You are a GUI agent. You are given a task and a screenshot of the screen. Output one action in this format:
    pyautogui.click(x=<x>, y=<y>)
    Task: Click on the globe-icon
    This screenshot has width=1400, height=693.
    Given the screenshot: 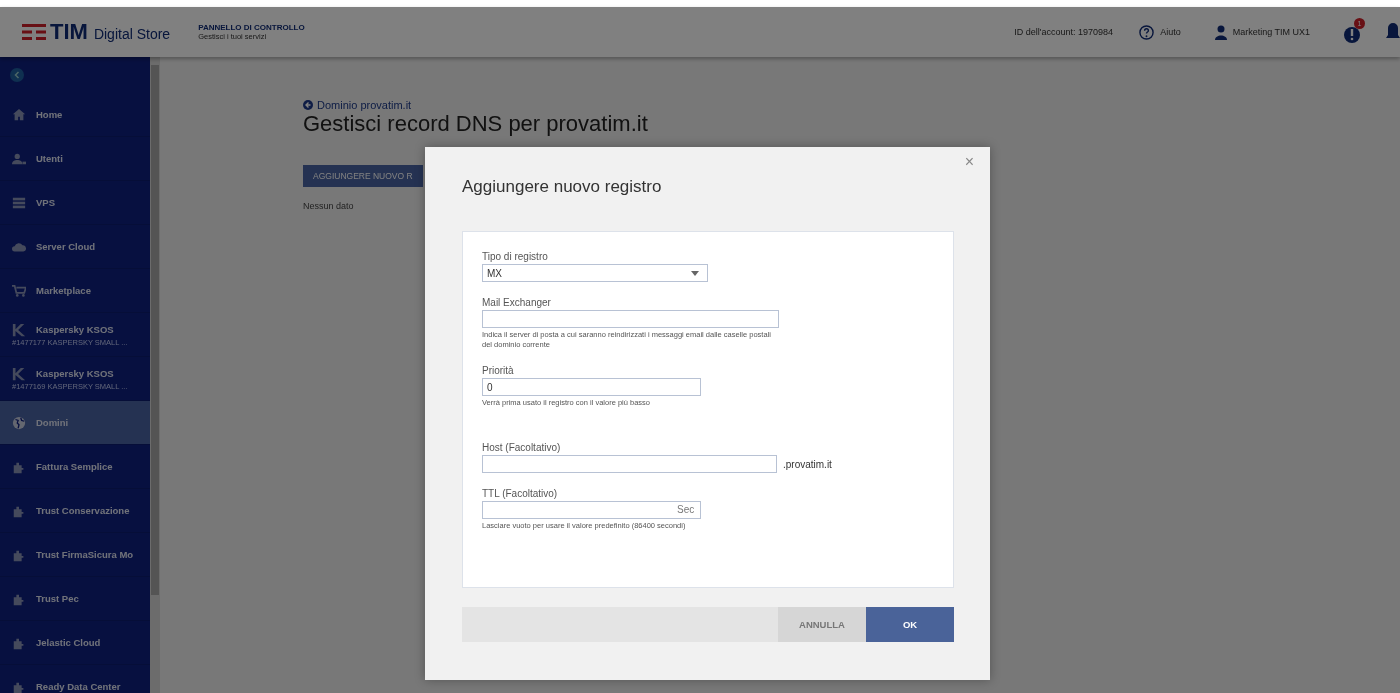 What is the action you would take?
    pyautogui.click(x=19, y=422)
    